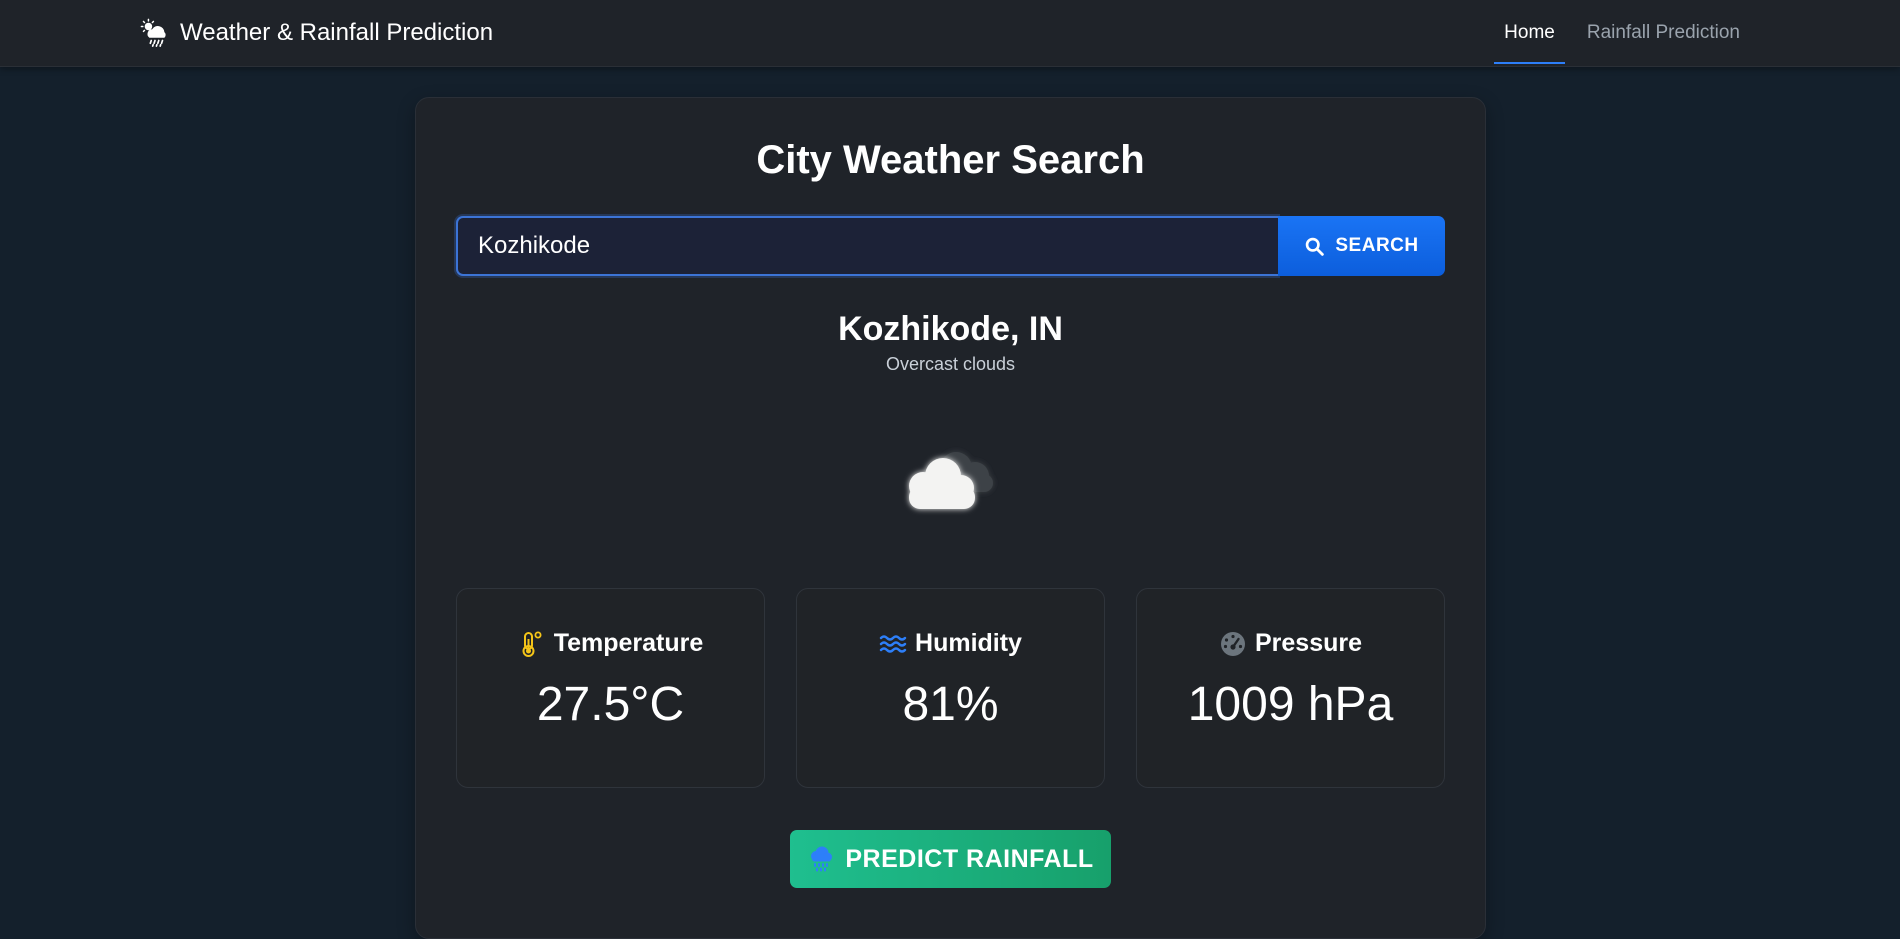 The height and width of the screenshot is (939, 1900). What do you see at coordinates (1233, 644) in the screenshot?
I see `gauge-icon` at bounding box center [1233, 644].